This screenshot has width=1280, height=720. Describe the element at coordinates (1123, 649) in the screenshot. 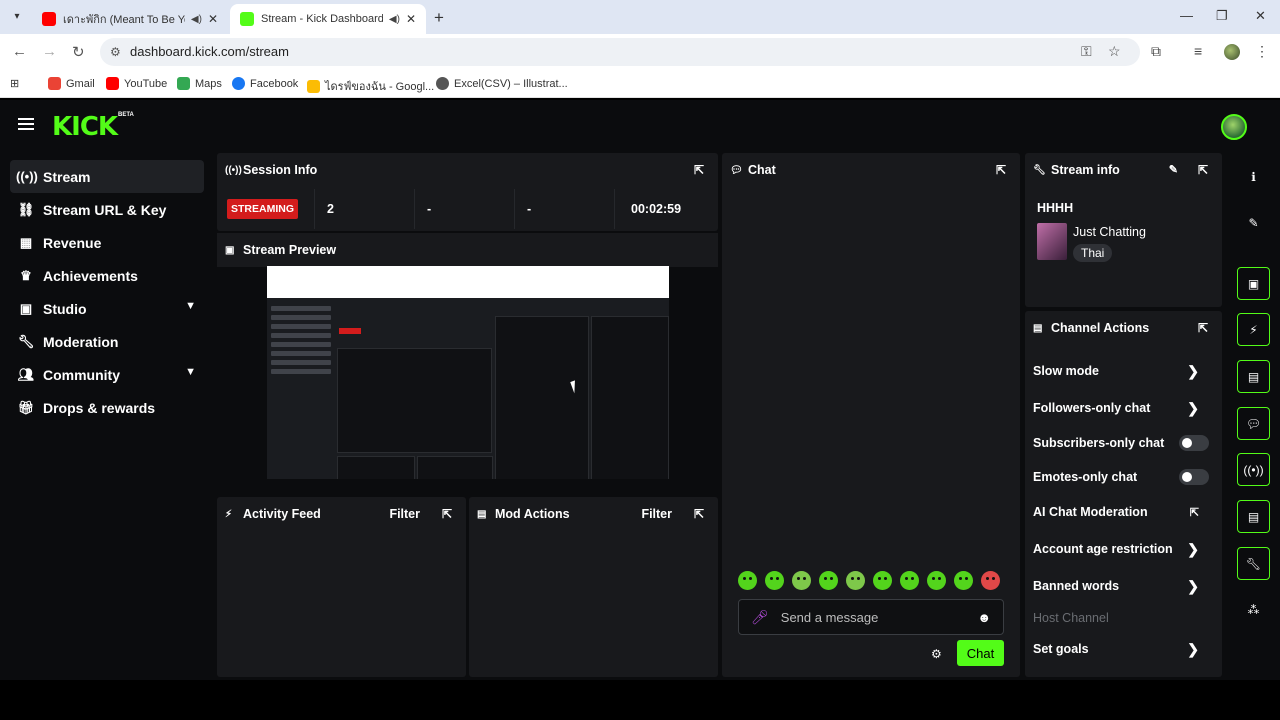

I see `action-set-goals: Set goals ❯` at that location.